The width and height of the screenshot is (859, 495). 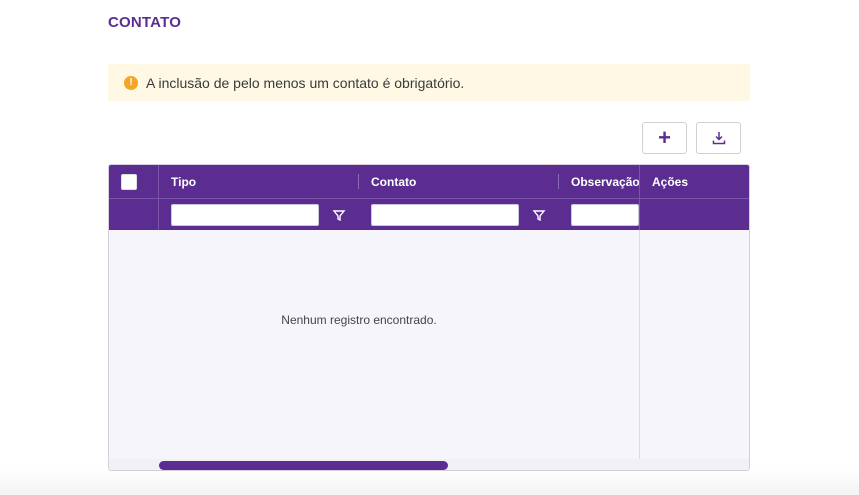 What do you see at coordinates (429, 482) in the screenshot?
I see `page-bottom-shade` at bounding box center [429, 482].